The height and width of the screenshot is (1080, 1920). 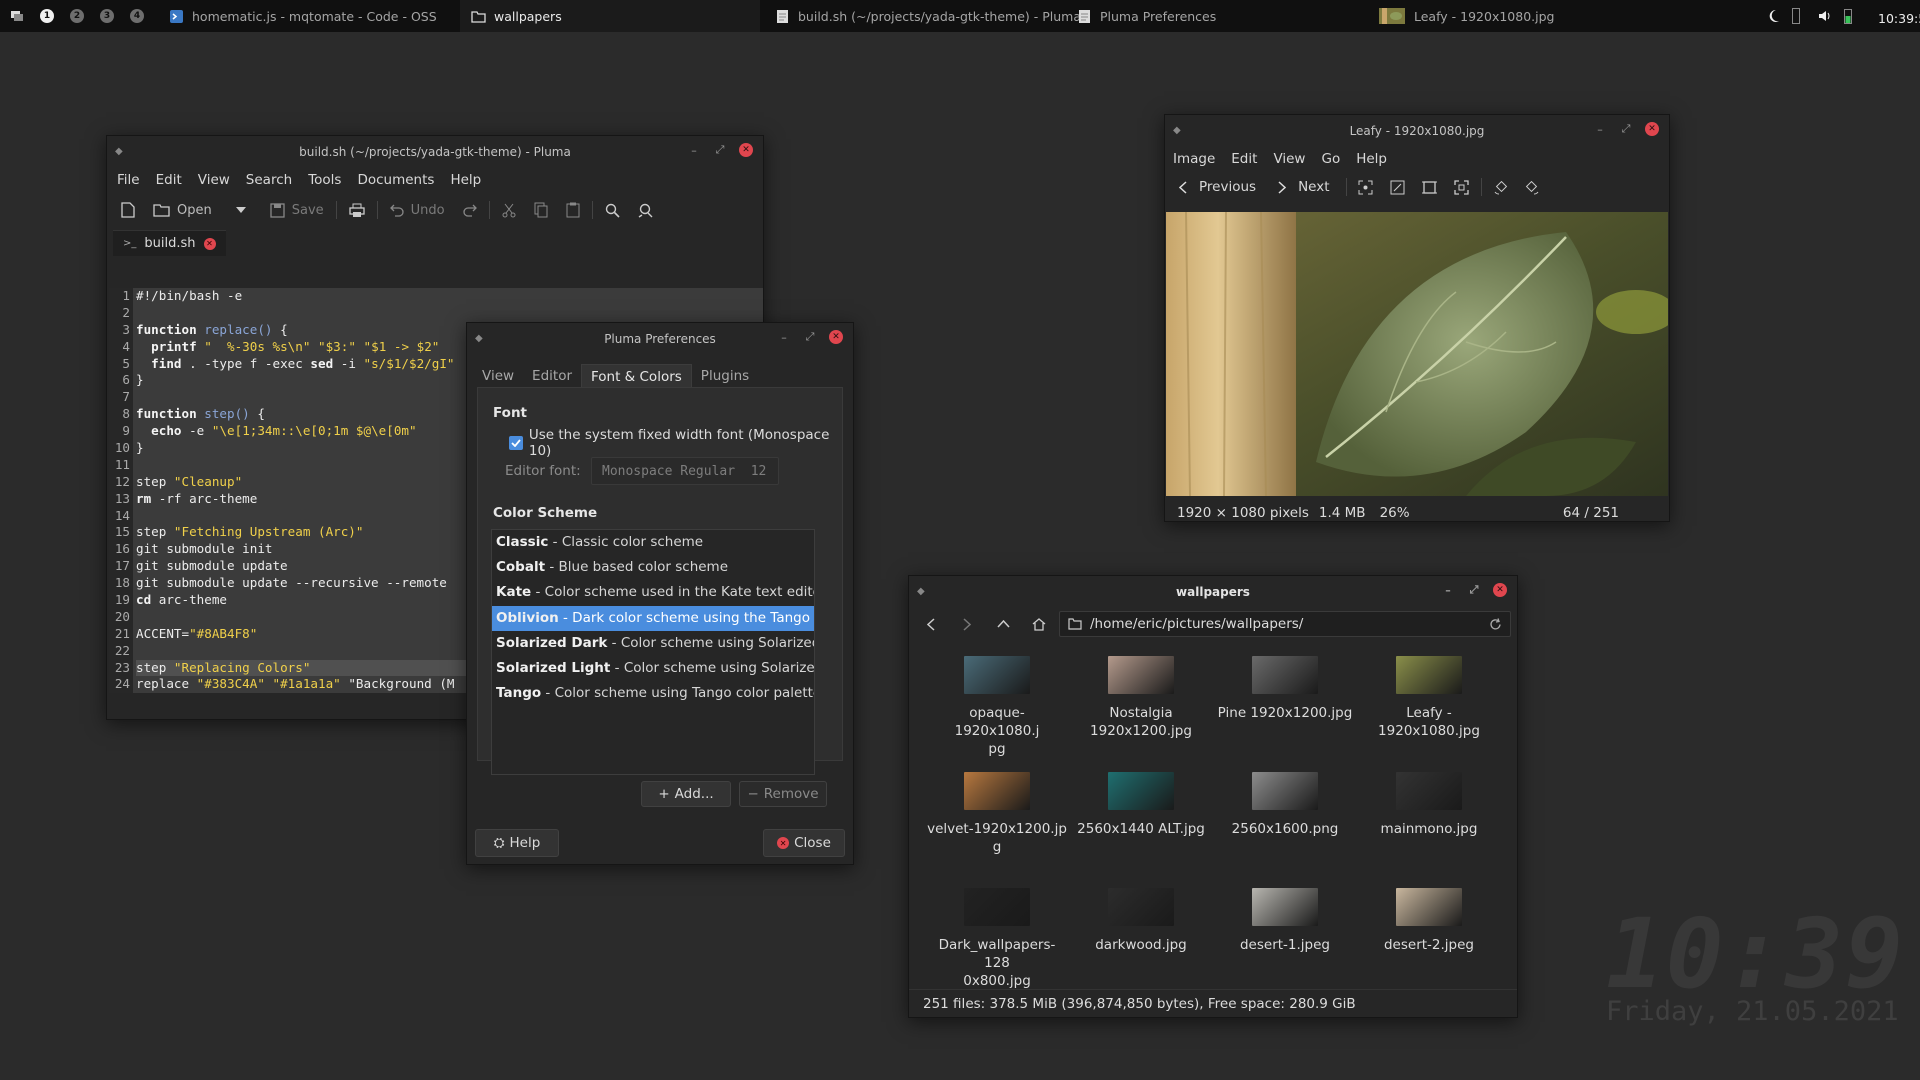 What do you see at coordinates (302, 16) in the screenshot?
I see `taskbar-item-code: homematic.js - mqtomate - Code - OSS` at bounding box center [302, 16].